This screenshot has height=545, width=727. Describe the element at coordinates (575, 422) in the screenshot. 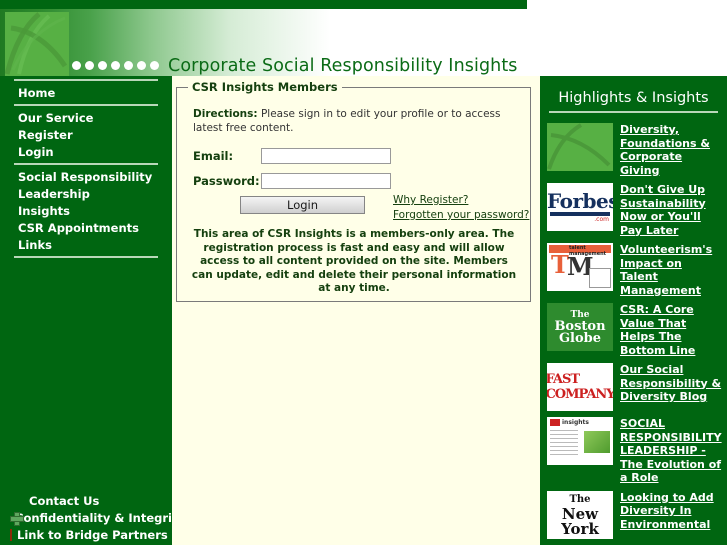

I see `doc-title: insights` at that location.